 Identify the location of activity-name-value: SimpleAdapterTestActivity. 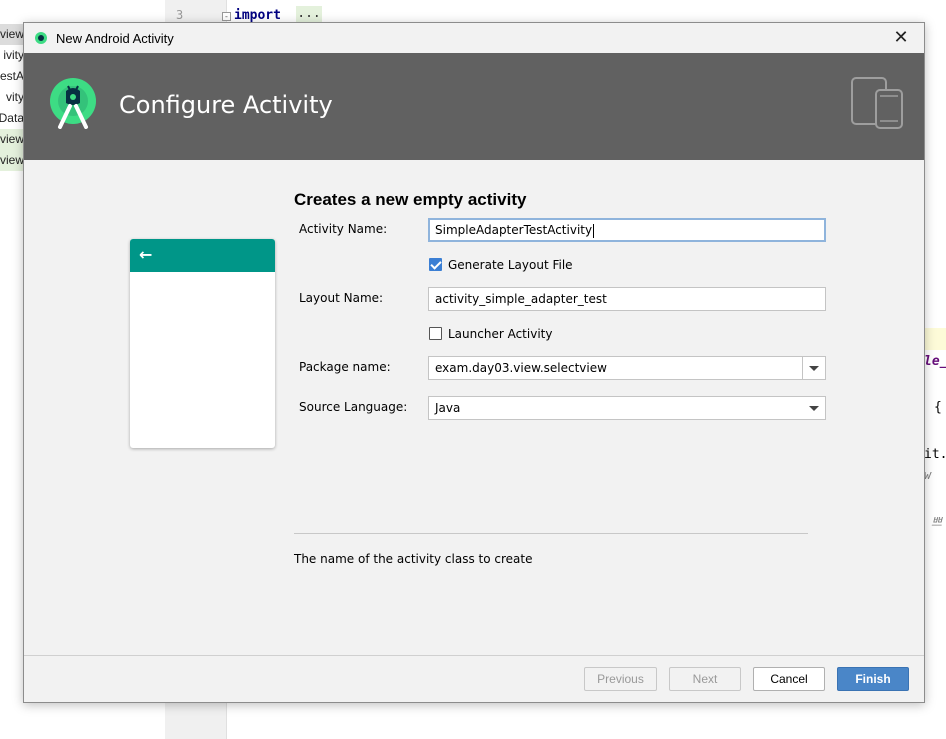
(514, 230).